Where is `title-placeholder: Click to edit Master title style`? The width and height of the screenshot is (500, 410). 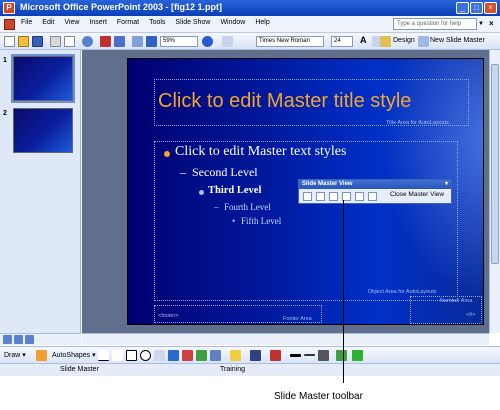
title-placeholder: Click to edit Master title style is located at coordinates (311, 102).